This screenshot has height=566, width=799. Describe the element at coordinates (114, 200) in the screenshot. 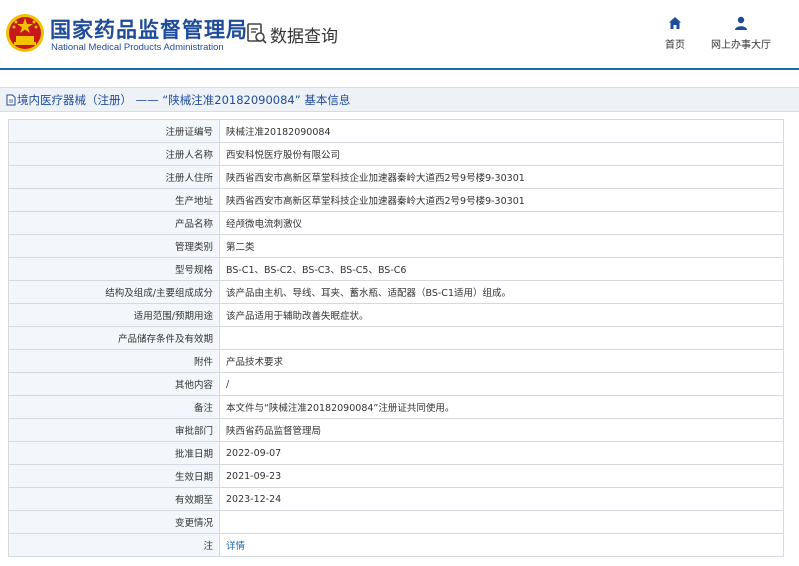

I see `field-label: 生产地址` at that location.